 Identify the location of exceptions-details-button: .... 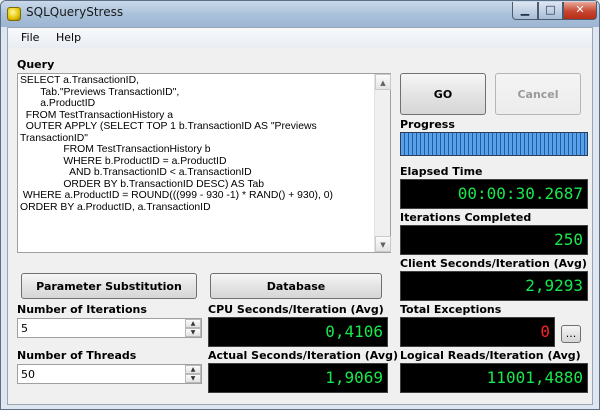
(571, 334).